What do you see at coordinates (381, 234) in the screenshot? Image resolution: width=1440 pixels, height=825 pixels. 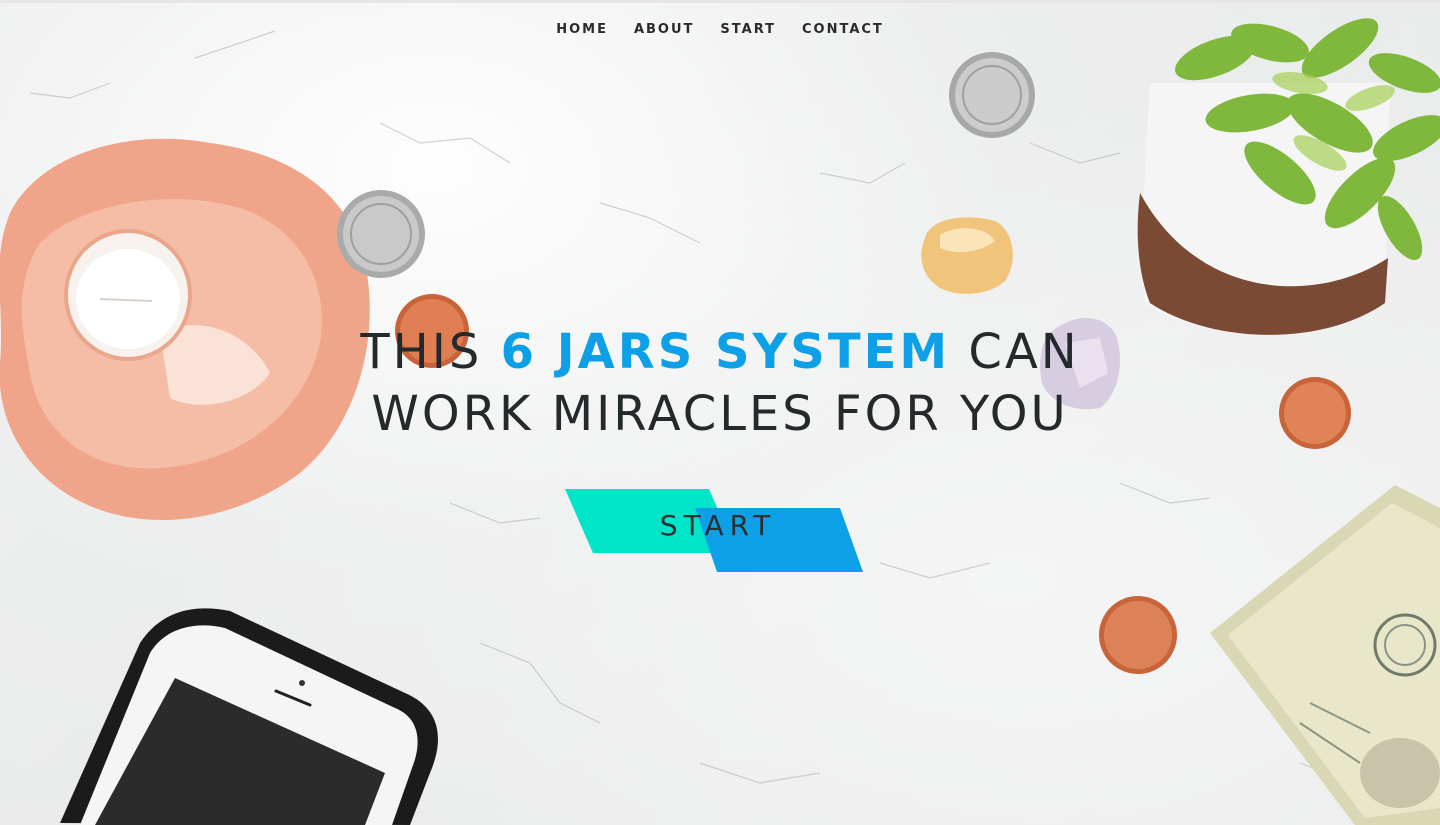 I see `quarter-coin-left` at bounding box center [381, 234].